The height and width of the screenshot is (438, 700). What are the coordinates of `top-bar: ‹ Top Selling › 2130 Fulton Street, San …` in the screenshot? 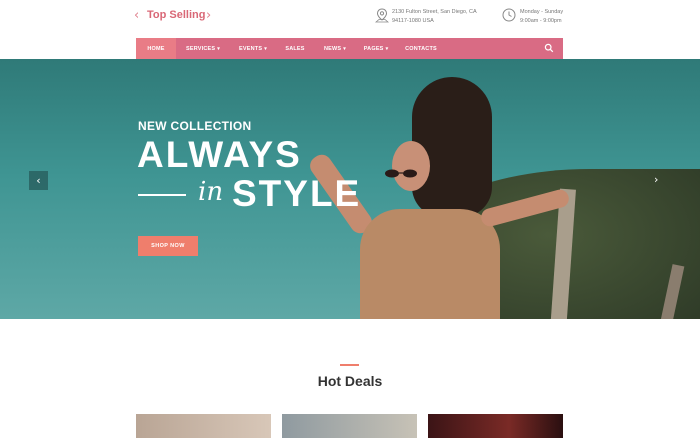 It's located at (350, 18).